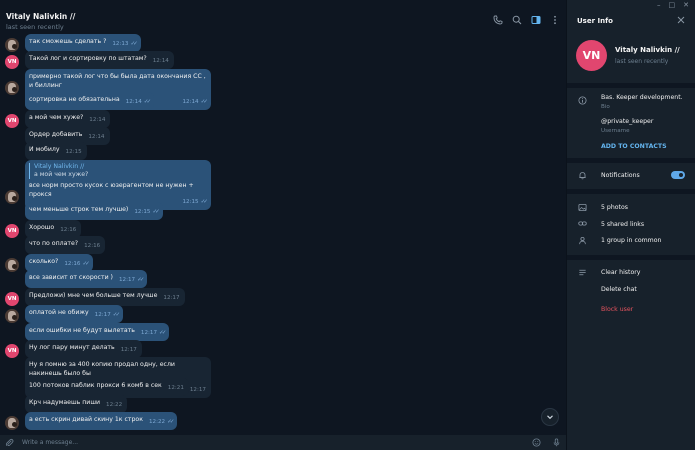 This screenshot has height=450, width=695. I want to click on link-icon, so click(582, 223).